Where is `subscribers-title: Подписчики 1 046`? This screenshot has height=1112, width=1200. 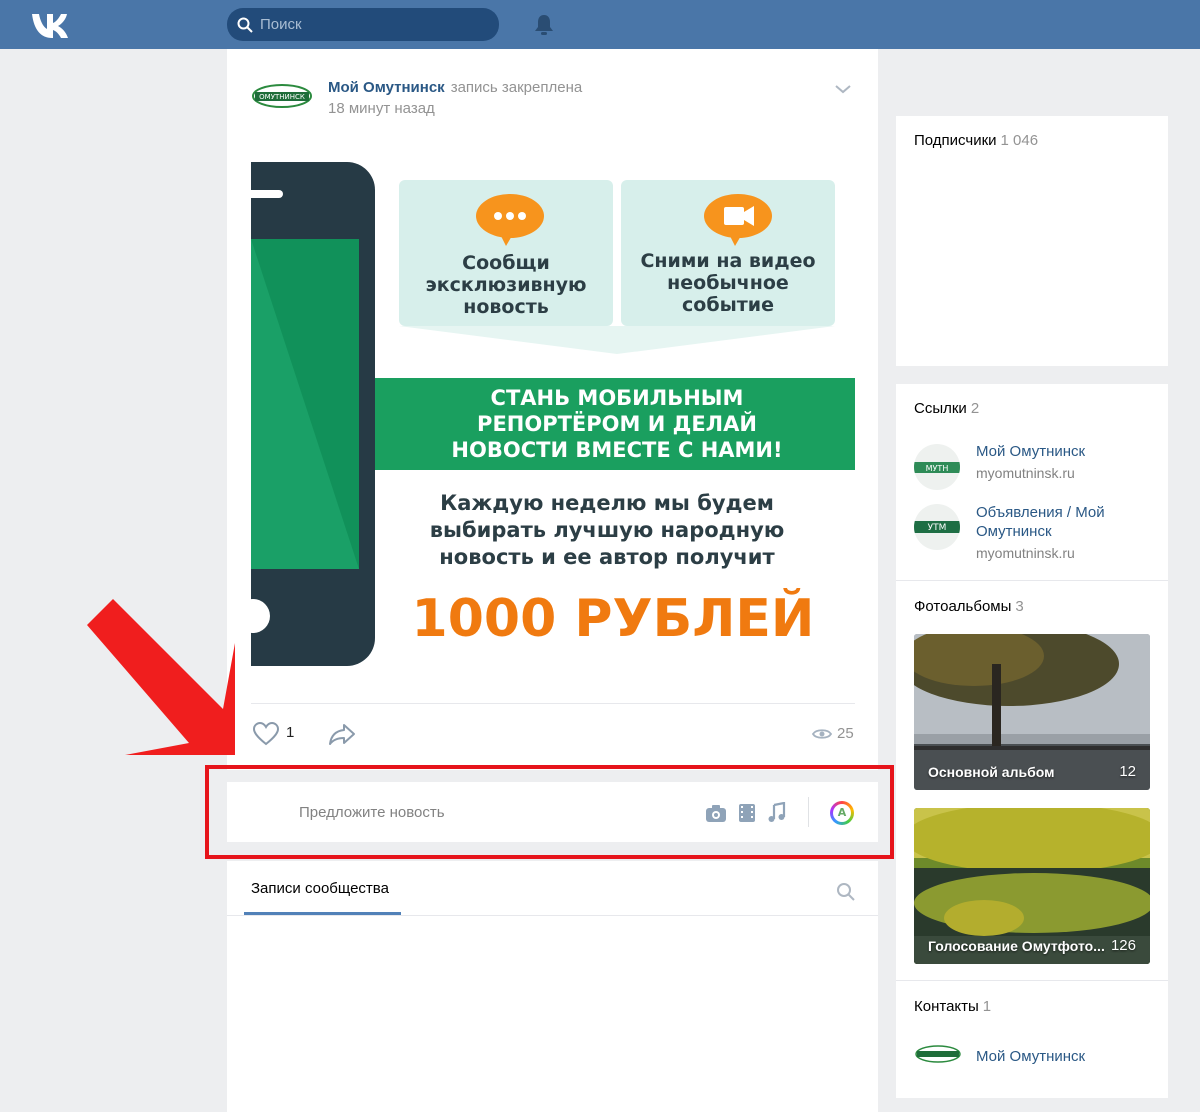 subscribers-title: Подписчики 1 046 is located at coordinates (976, 140).